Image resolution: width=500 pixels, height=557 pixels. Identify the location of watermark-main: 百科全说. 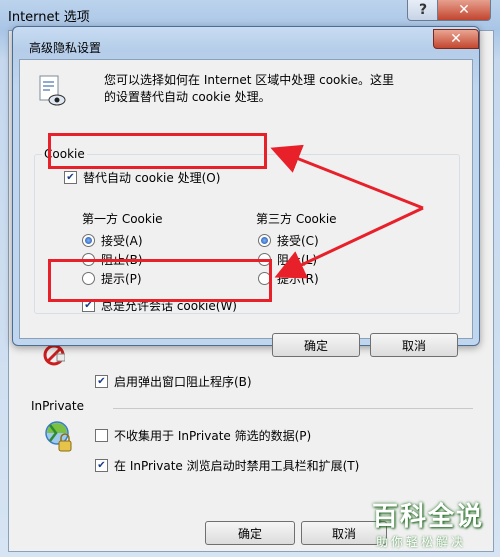
(428, 517).